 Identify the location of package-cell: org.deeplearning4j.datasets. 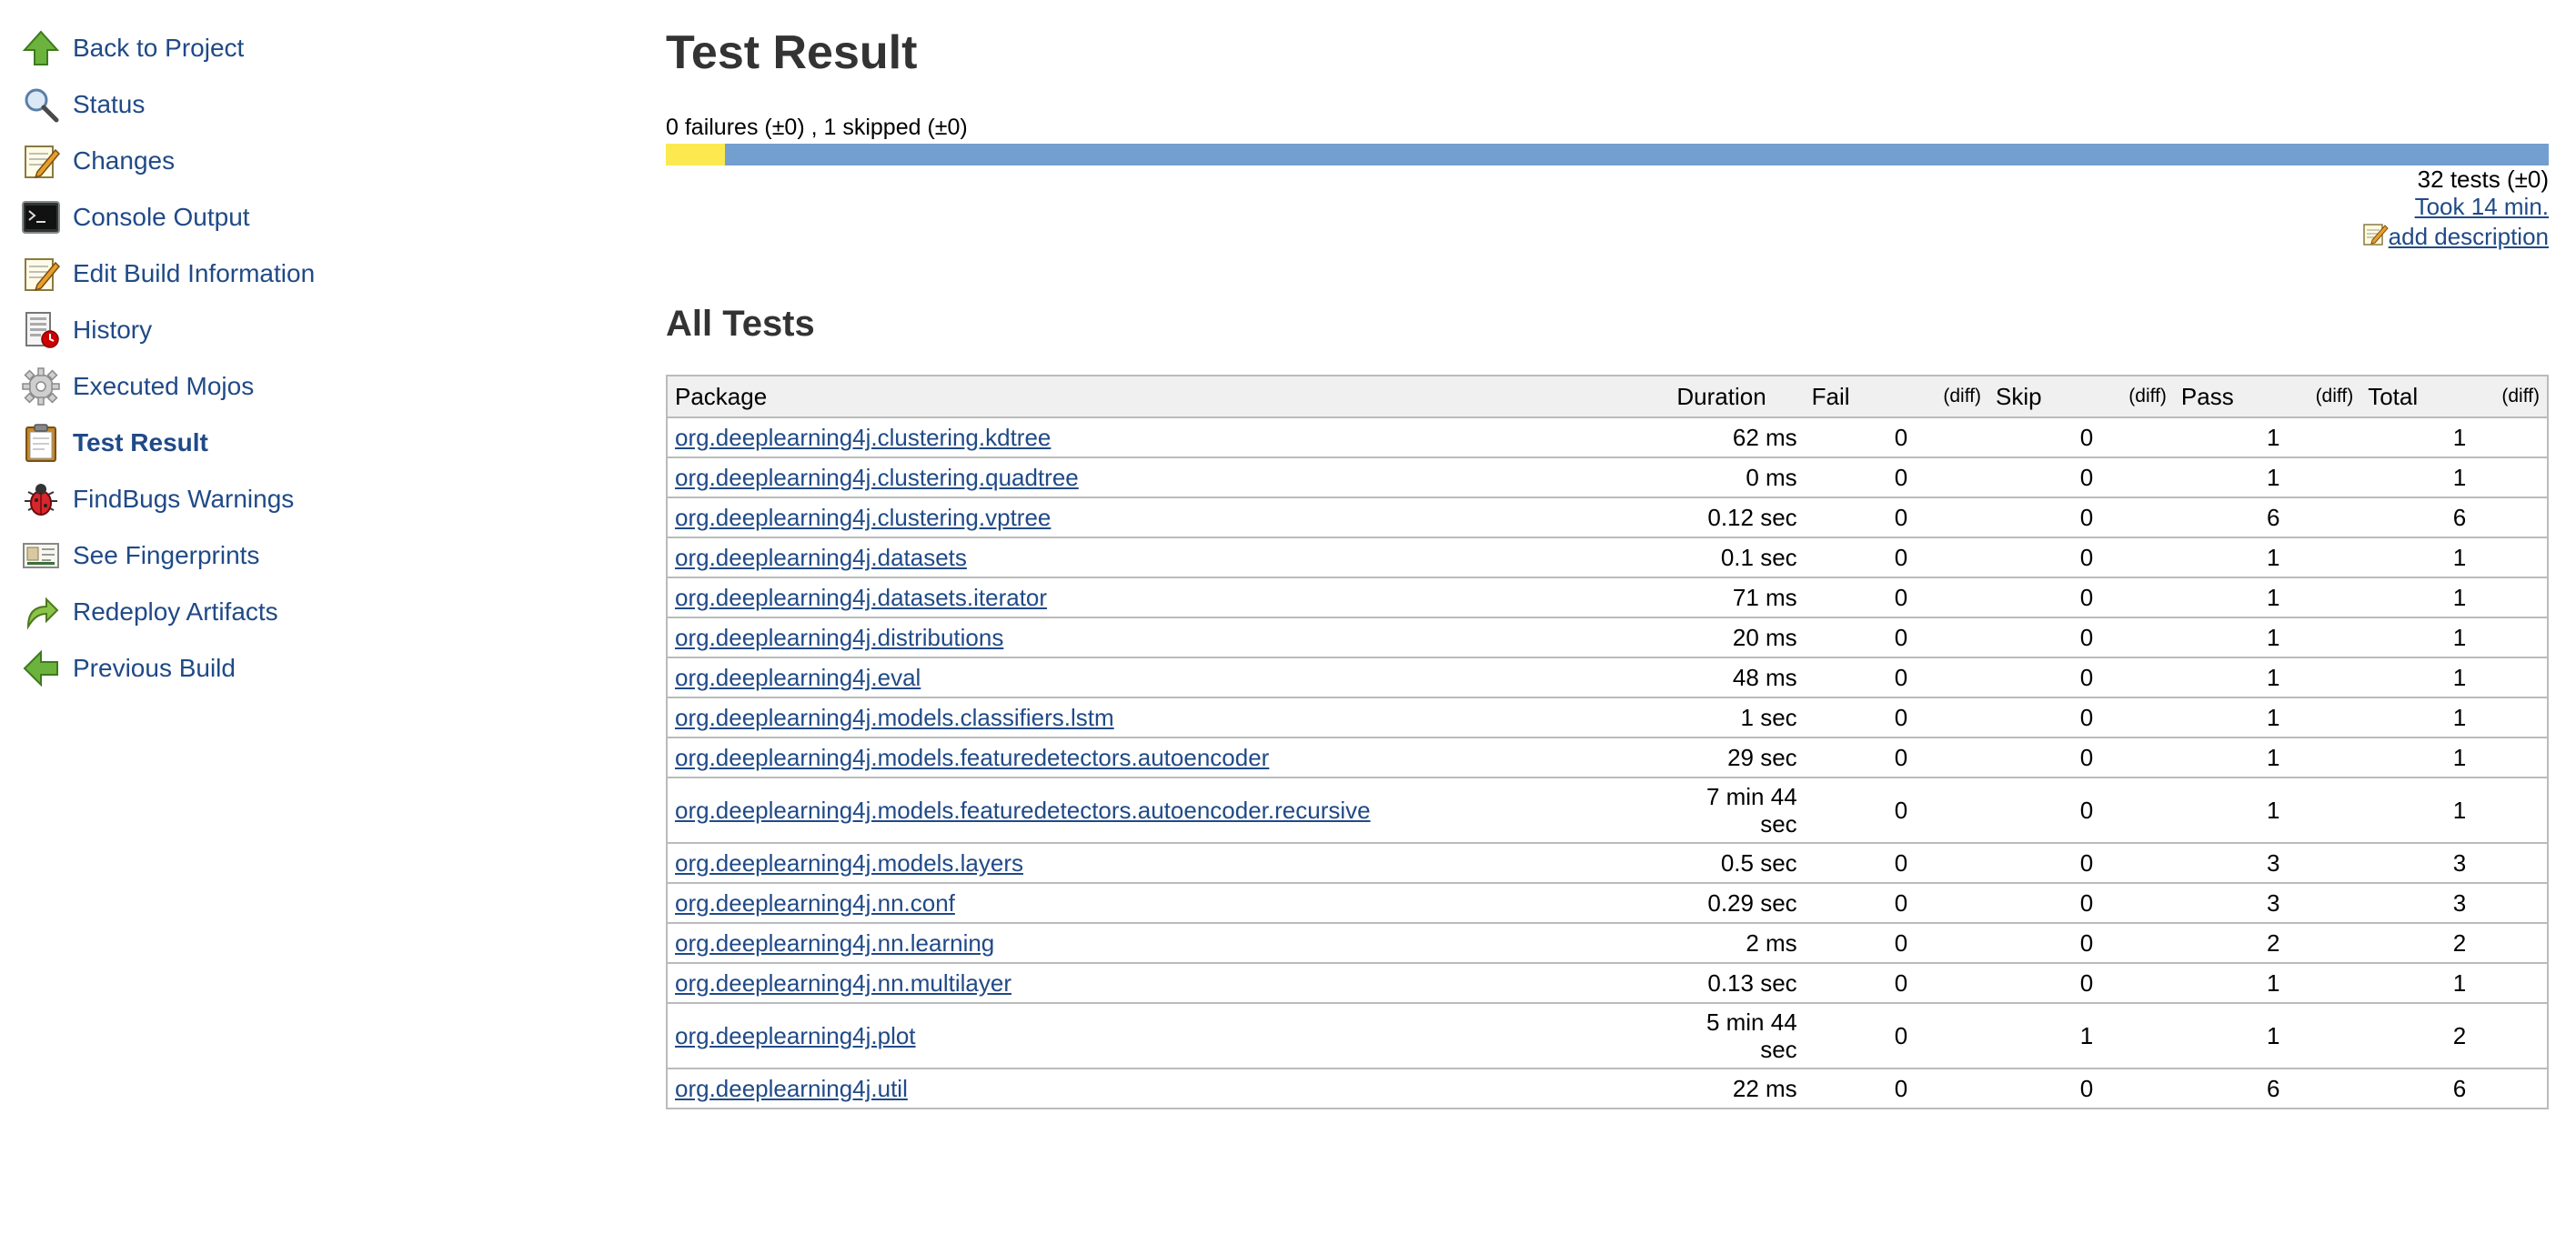
(1168, 557).